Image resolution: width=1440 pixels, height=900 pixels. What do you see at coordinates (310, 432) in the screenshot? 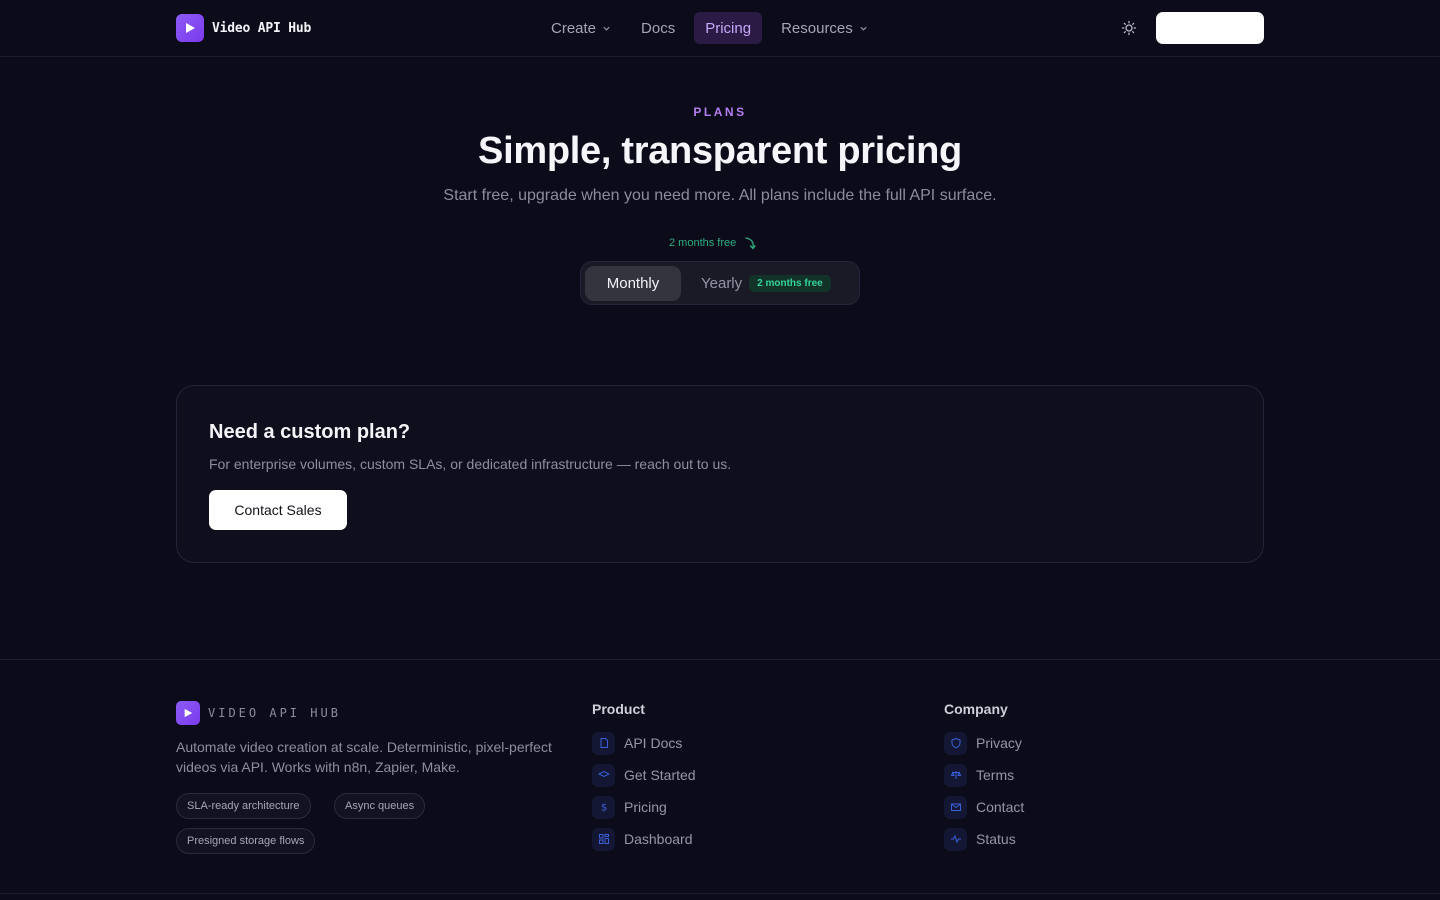
I see `custom-plan-title: Need a custom plan?` at bounding box center [310, 432].